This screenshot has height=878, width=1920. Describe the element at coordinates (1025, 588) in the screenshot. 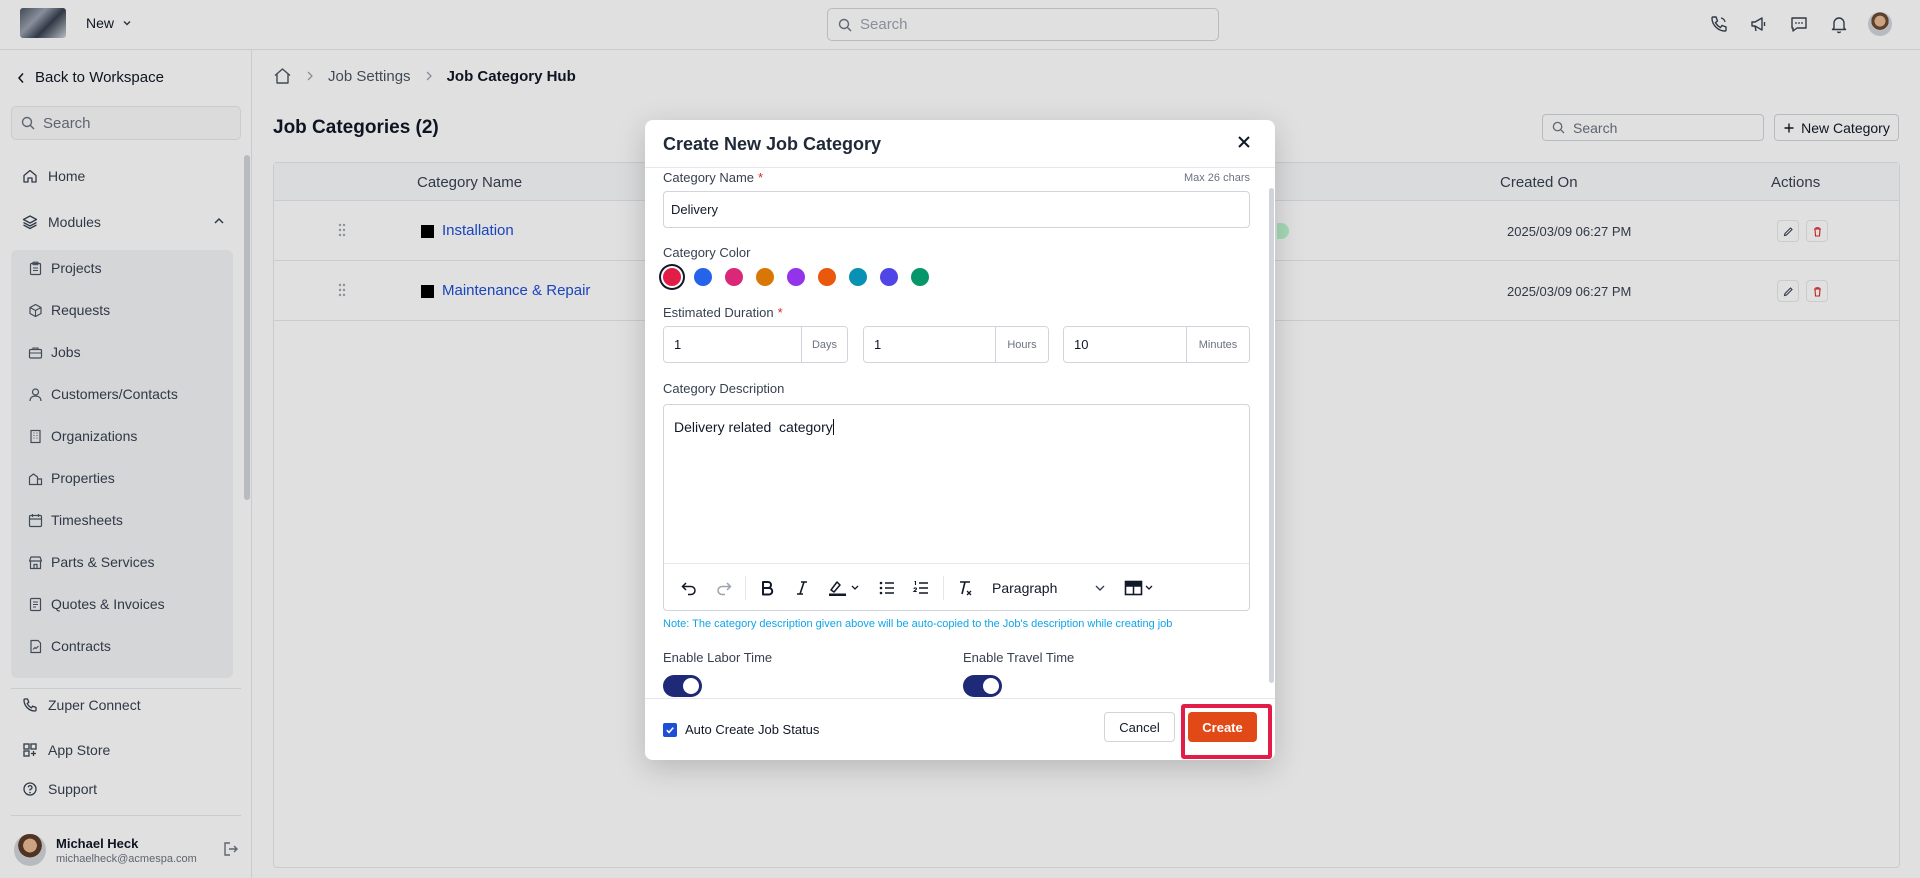

I see `paragraph-label: Paragraph` at that location.